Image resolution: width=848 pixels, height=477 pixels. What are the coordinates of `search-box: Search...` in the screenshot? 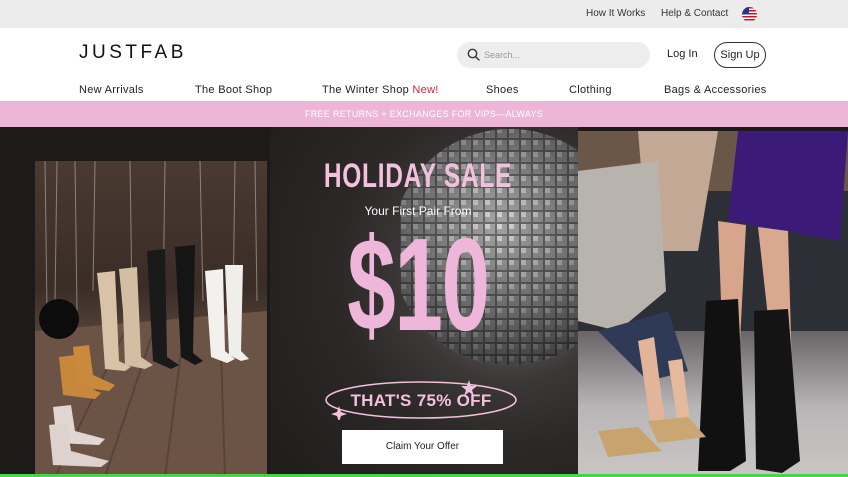 It's located at (553, 55).